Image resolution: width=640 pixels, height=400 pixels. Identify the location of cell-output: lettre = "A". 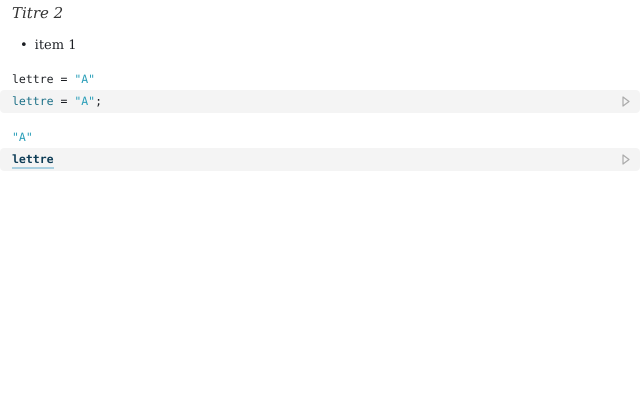
(54, 79).